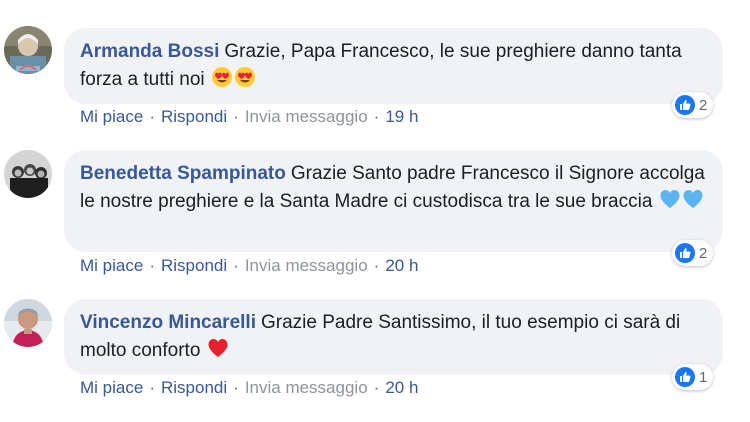 The image size is (750, 422). Describe the element at coordinates (168, 322) in the screenshot. I see `comment-author: Vincenzo Mincarelli` at that location.